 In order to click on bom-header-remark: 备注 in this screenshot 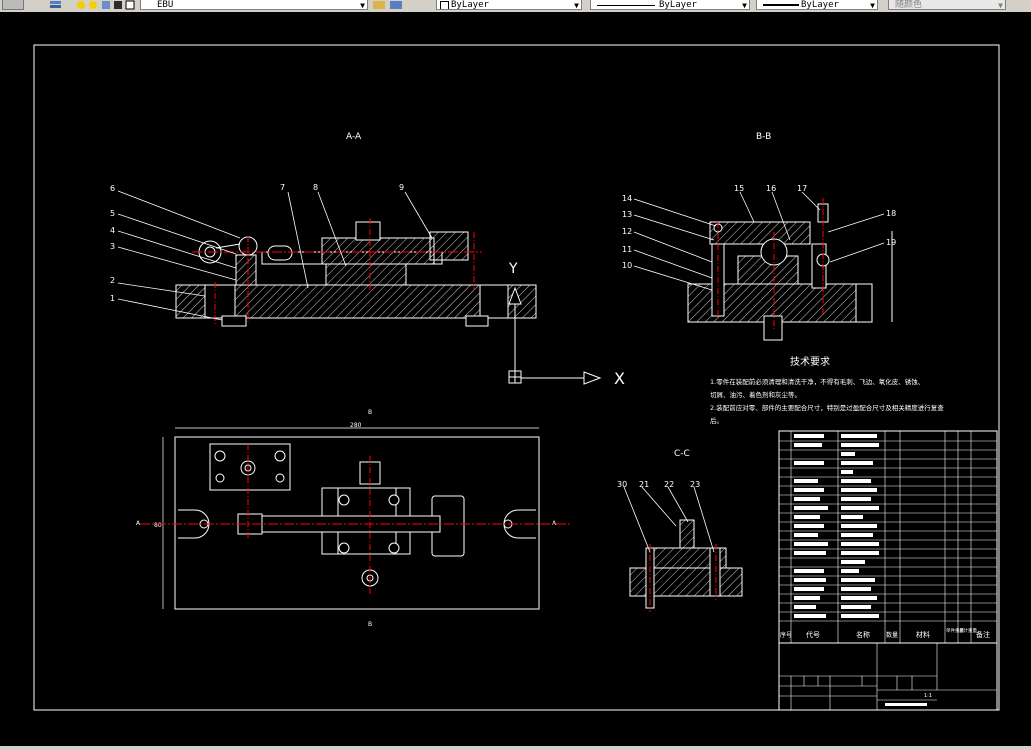, I will do `click(983, 634)`.